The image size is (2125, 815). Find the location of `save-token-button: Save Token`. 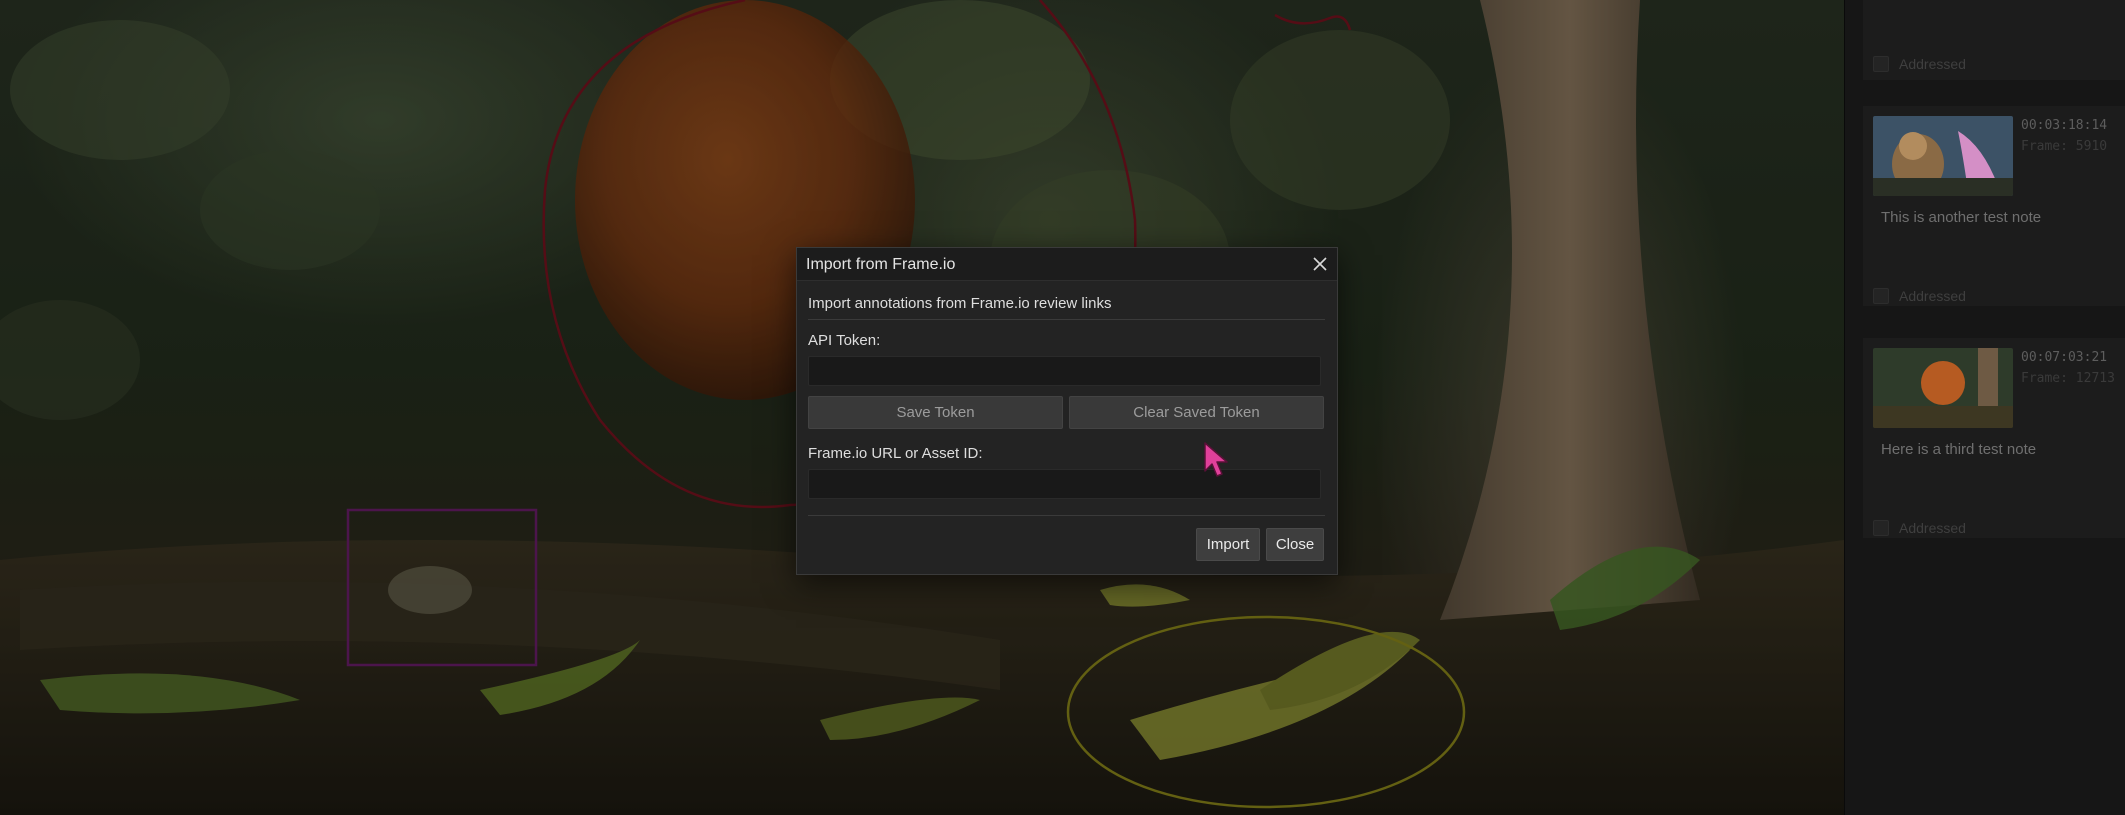

save-token-button: Save Token is located at coordinates (935, 412).